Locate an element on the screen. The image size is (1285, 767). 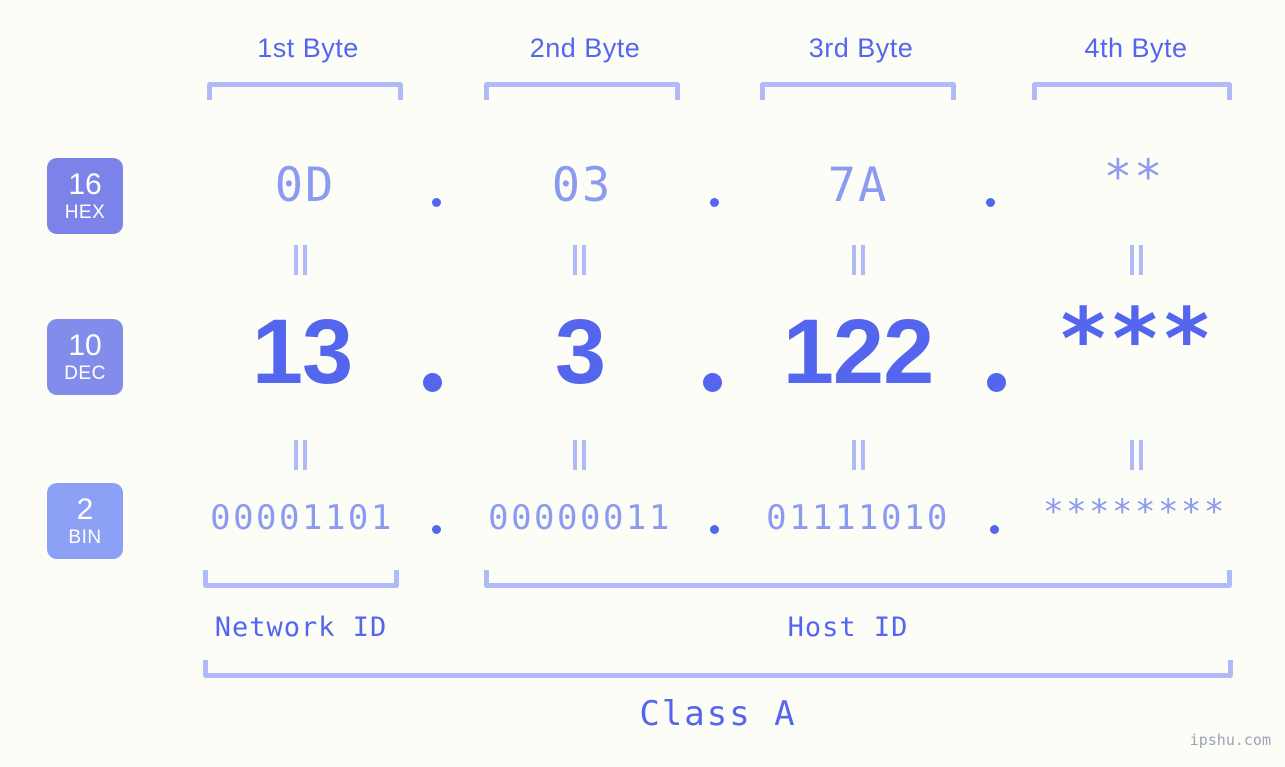
badge-dec: 10 DEC is located at coordinates (85, 357).